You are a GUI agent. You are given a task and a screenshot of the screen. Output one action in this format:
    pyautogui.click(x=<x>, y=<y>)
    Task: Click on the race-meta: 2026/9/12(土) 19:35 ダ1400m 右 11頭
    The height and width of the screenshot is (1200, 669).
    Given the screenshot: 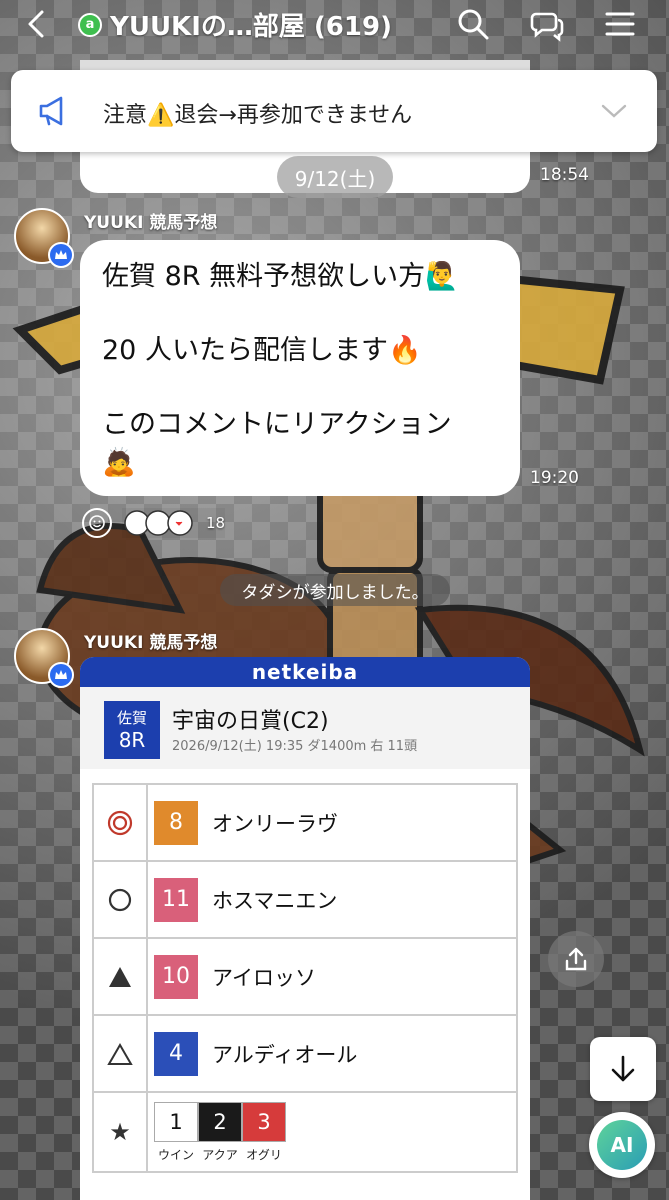 What is the action you would take?
    pyautogui.click(x=295, y=746)
    